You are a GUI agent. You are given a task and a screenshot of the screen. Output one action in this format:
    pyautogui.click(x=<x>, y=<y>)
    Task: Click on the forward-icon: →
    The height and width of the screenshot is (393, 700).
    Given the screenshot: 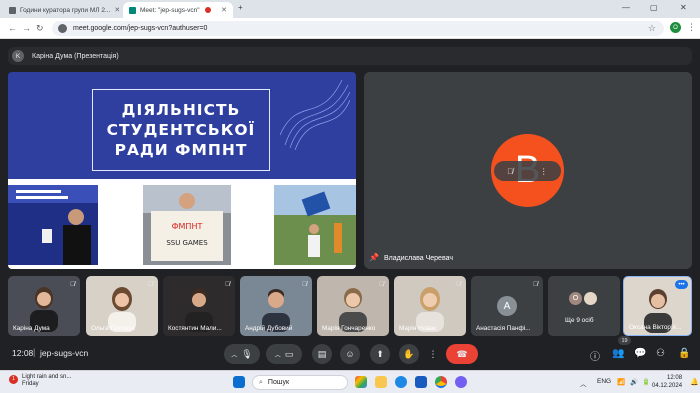 What is the action you would take?
    pyautogui.click(x=26, y=28)
    